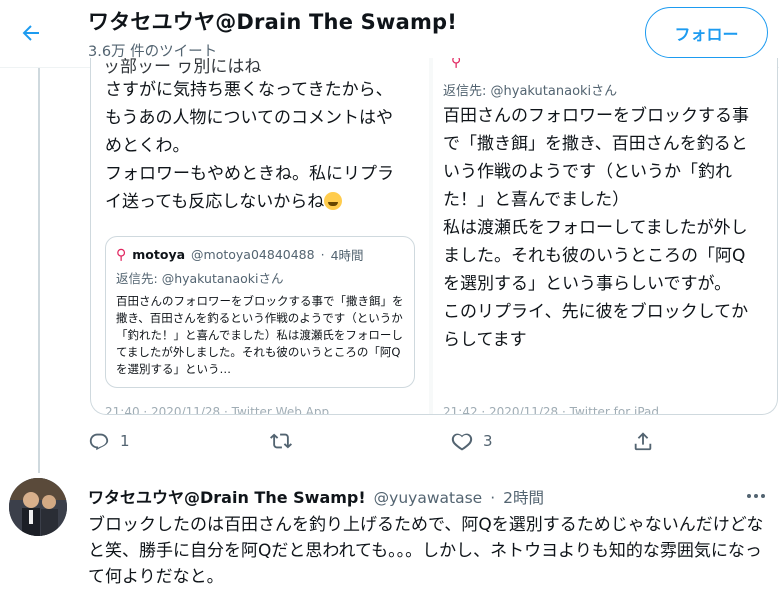 The width and height of the screenshot is (779, 601). What do you see at coordinates (465, 91) in the screenshot?
I see `right-reply-prefix: 返信先:` at bounding box center [465, 91].